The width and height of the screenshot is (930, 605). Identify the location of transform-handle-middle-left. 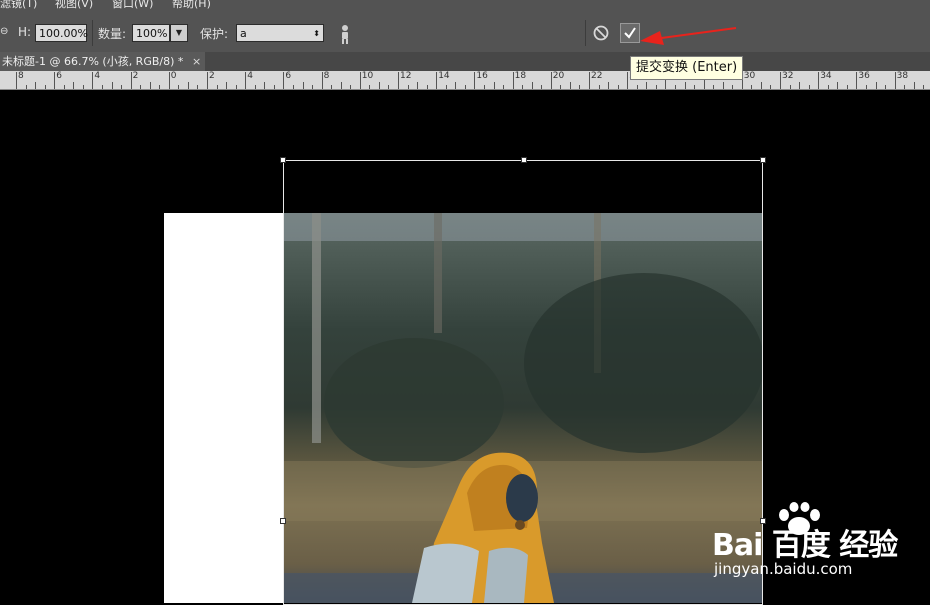
(283, 521).